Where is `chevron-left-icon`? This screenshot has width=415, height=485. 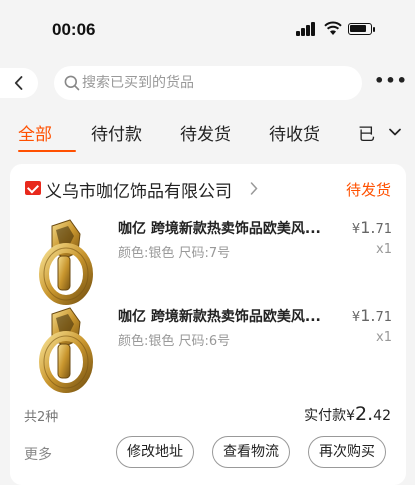
chevron-left-icon is located at coordinates (18, 83).